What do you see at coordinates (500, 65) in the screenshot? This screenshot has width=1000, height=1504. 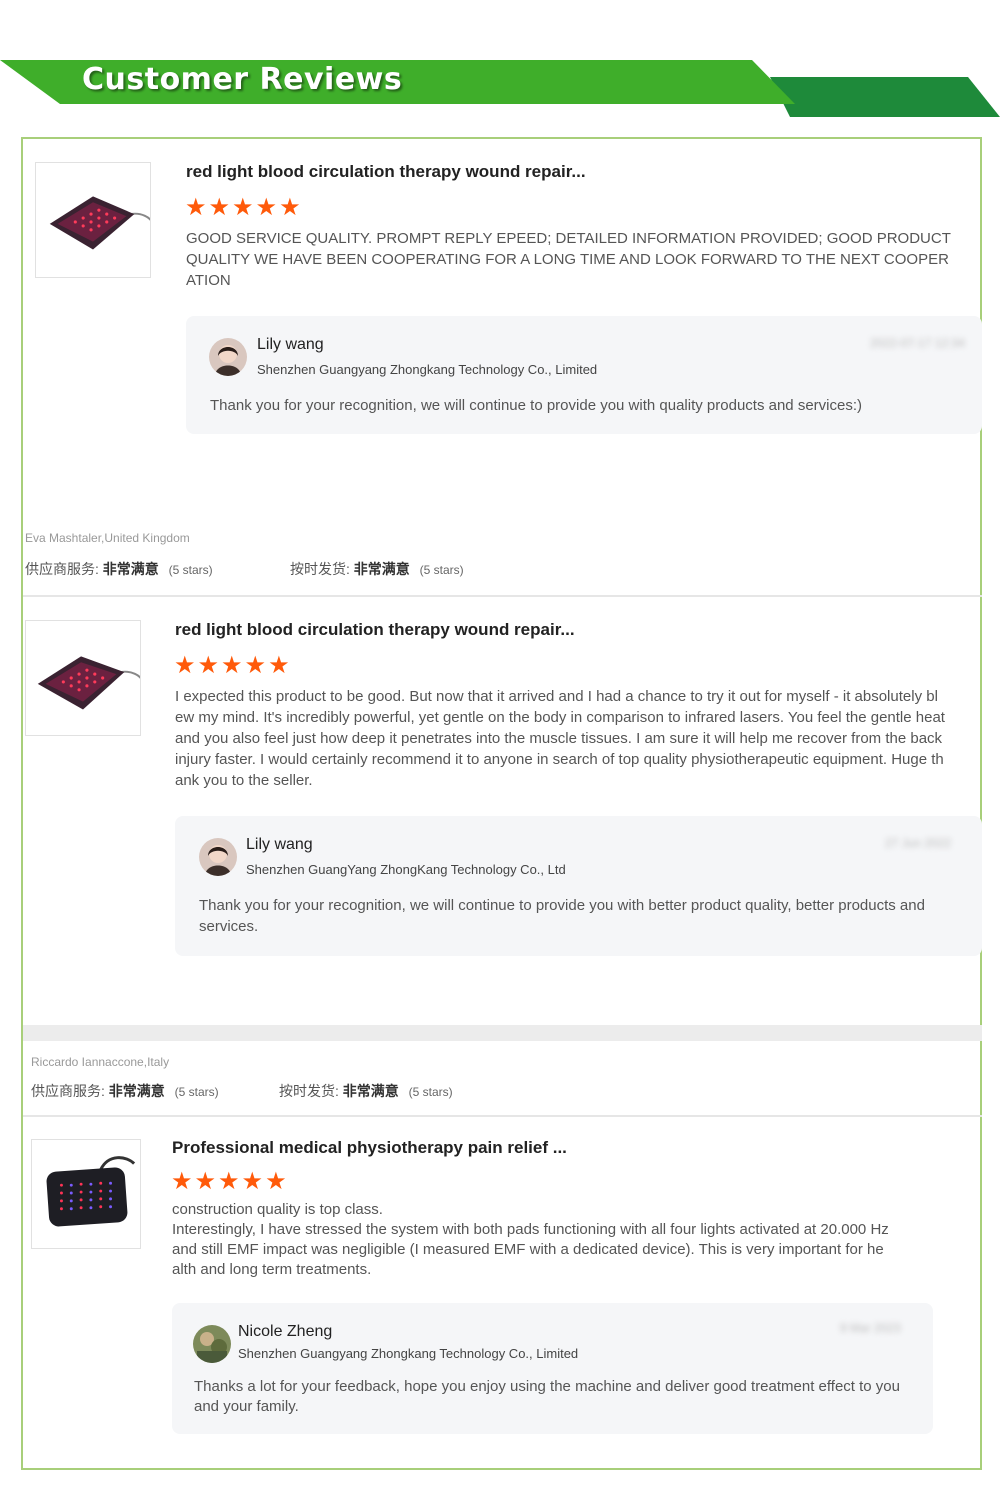 I see `header-banner: Customer Reviews` at bounding box center [500, 65].